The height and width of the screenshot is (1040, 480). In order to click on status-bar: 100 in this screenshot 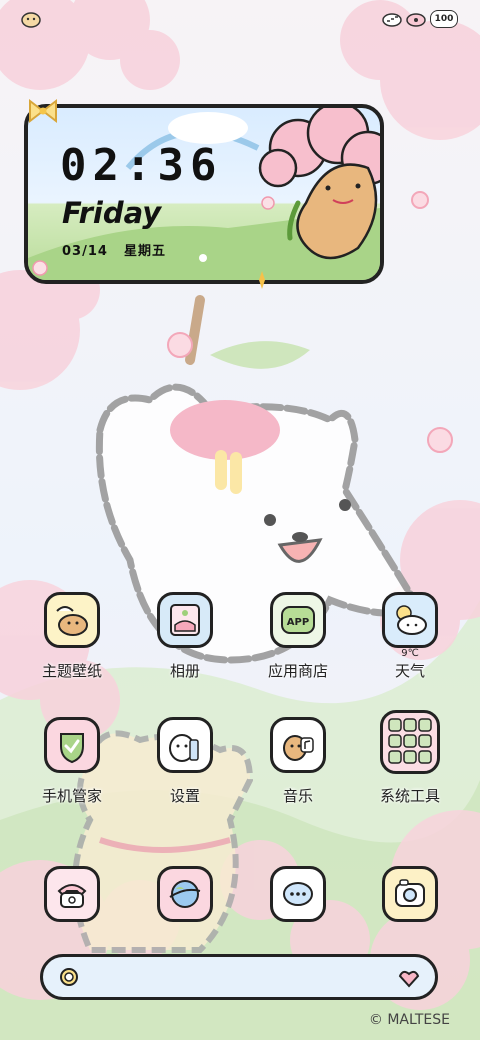, I will do `click(240, 18)`.